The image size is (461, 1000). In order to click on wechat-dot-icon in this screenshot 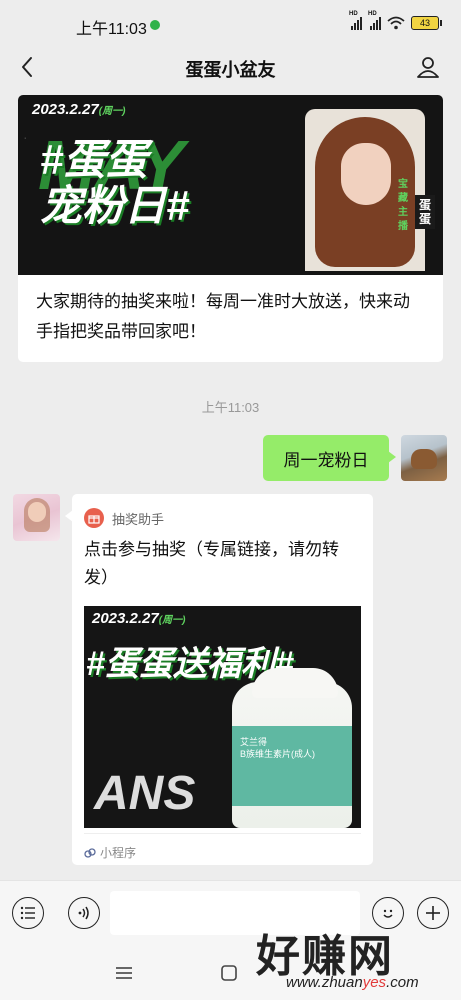, I will do `click(155, 25)`.